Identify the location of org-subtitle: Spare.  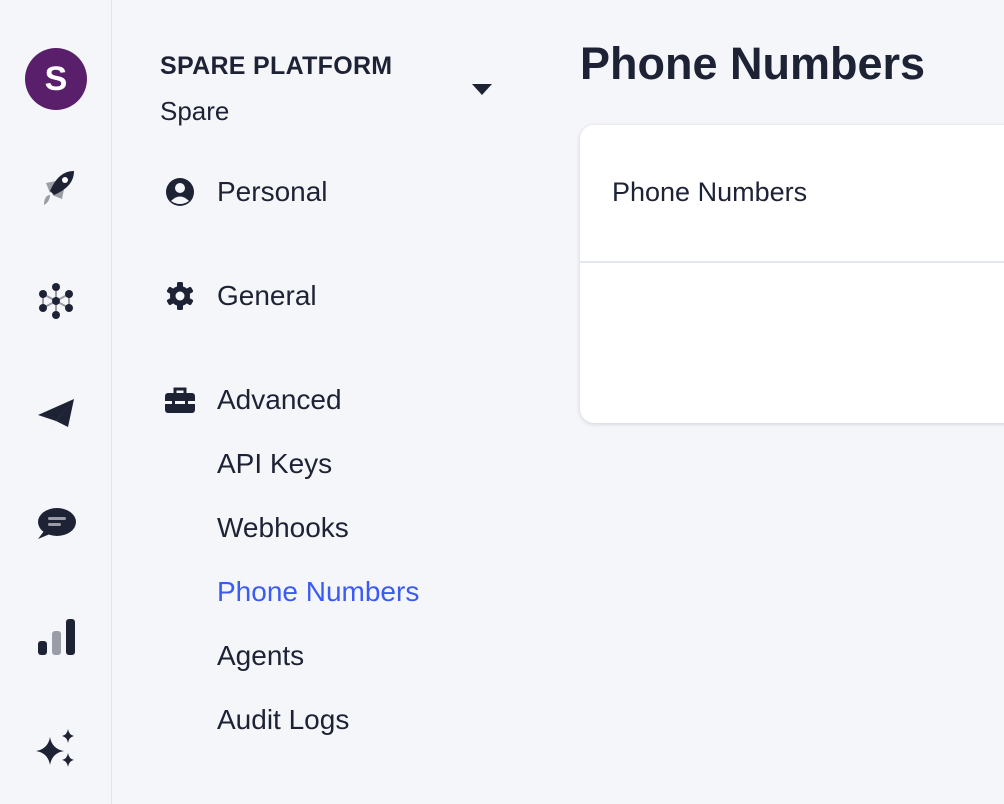
(195, 111).